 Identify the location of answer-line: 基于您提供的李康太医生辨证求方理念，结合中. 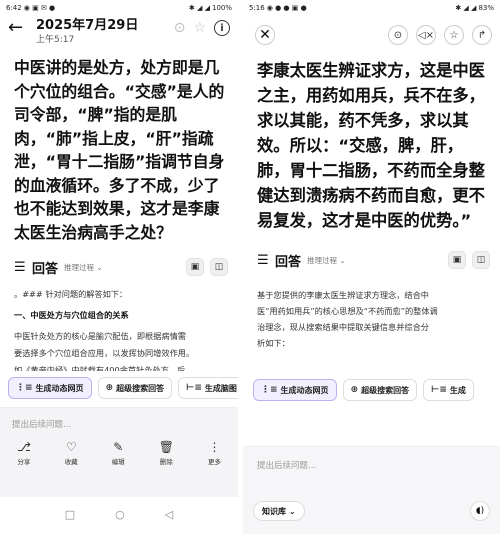
(343, 295).